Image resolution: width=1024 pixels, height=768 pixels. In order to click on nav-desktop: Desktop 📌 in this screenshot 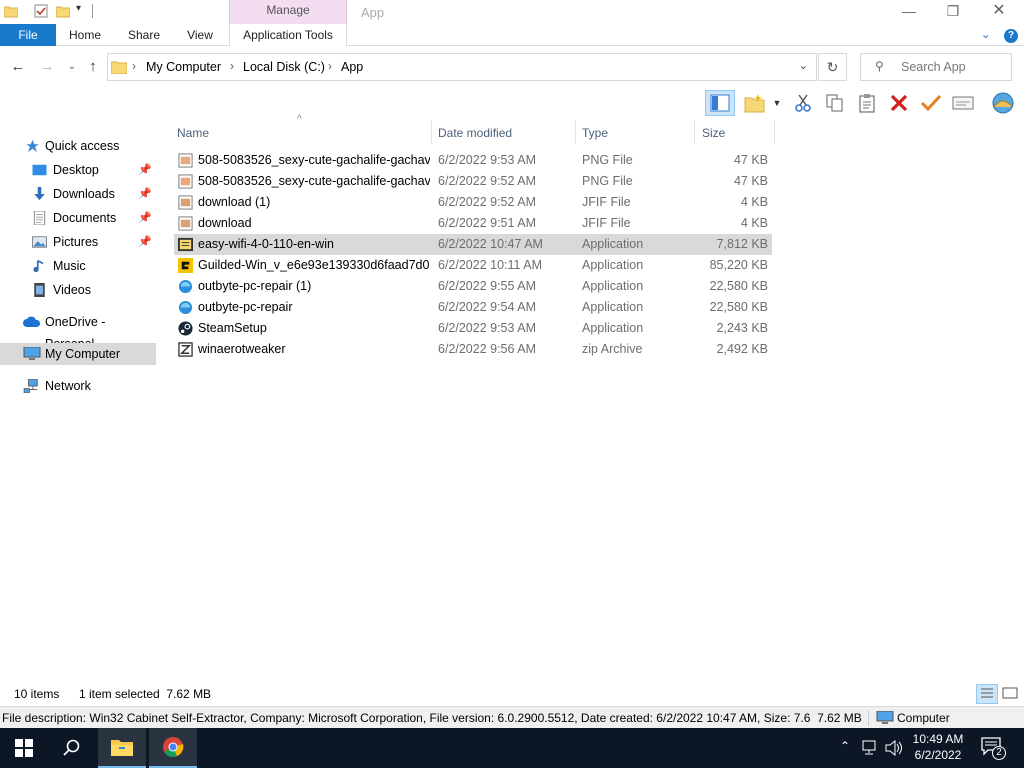, I will do `click(78, 170)`.